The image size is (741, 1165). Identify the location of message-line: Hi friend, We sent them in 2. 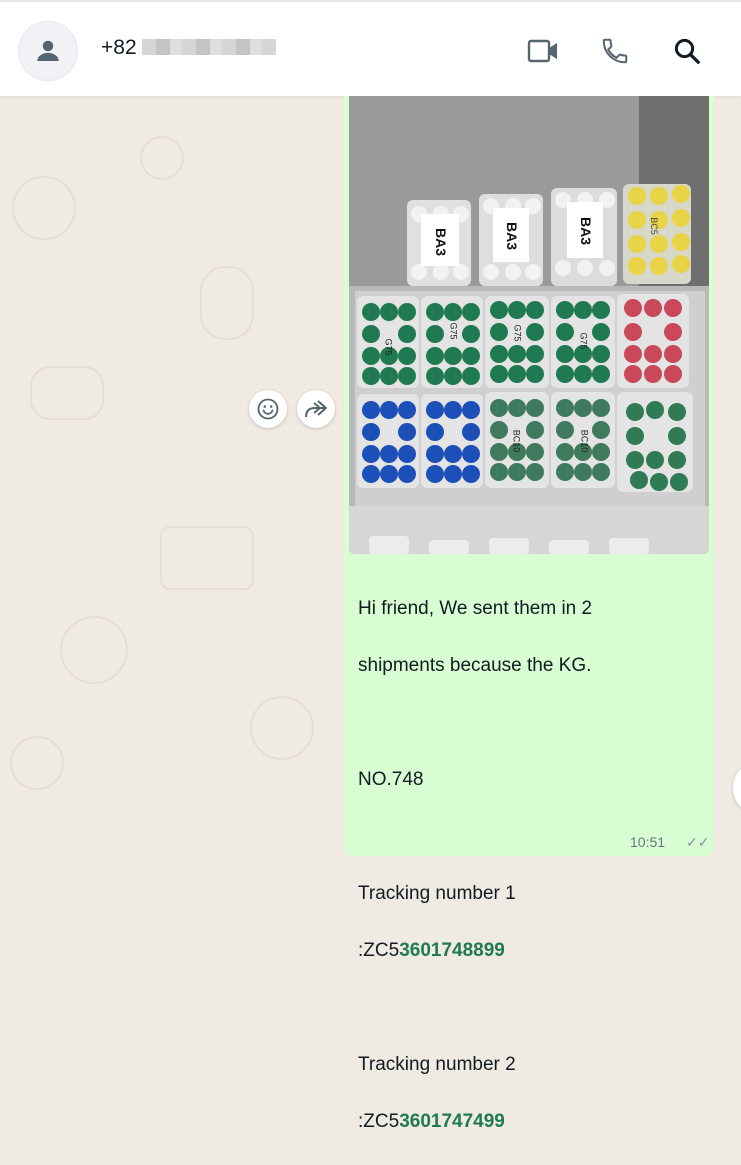
(475, 608).